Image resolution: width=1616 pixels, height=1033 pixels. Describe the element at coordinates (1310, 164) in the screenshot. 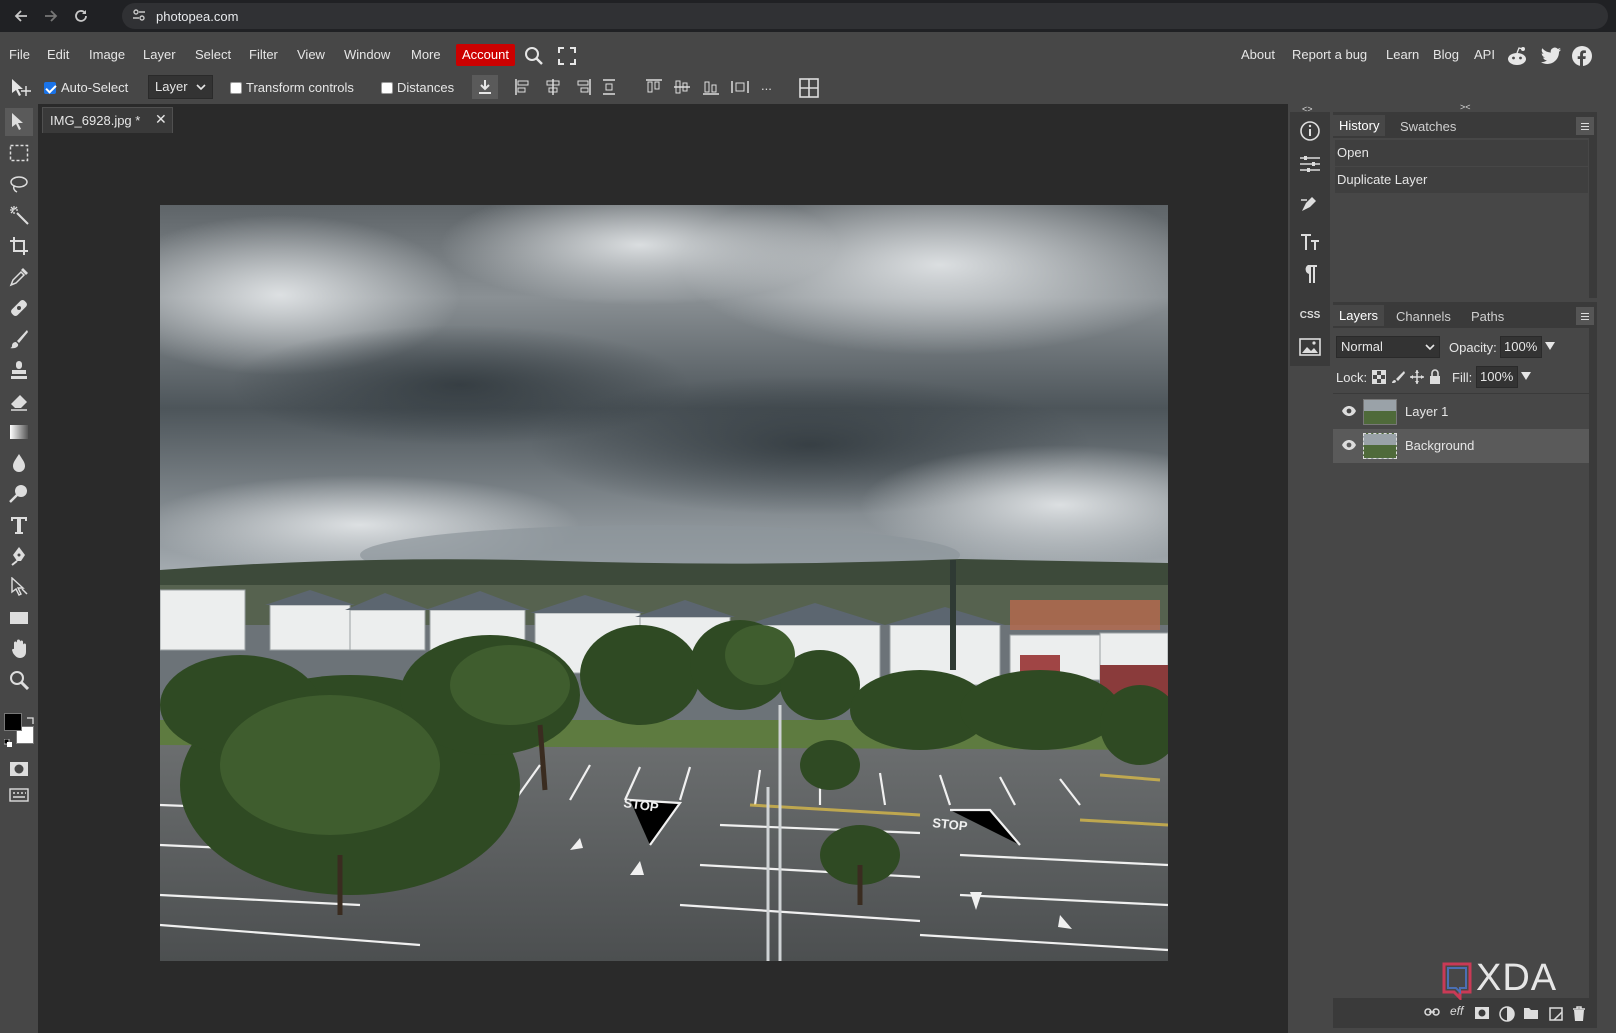

I see `adjustments-icon` at that location.